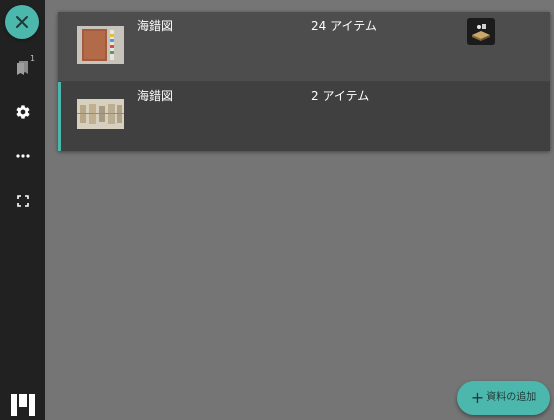 The height and width of the screenshot is (420, 554). What do you see at coordinates (304, 116) in the screenshot?
I see `resource-item: 海錯図 2 アイテム` at bounding box center [304, 116].